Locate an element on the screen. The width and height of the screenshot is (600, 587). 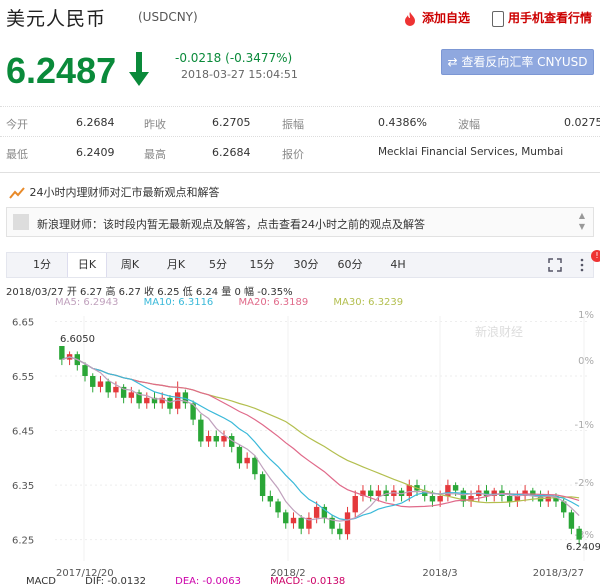
stats-row: 今开 6.2684 昨收 6.2705 振幅 0.4386% 波幅 0.0275 is located at coordinates (300, 121).